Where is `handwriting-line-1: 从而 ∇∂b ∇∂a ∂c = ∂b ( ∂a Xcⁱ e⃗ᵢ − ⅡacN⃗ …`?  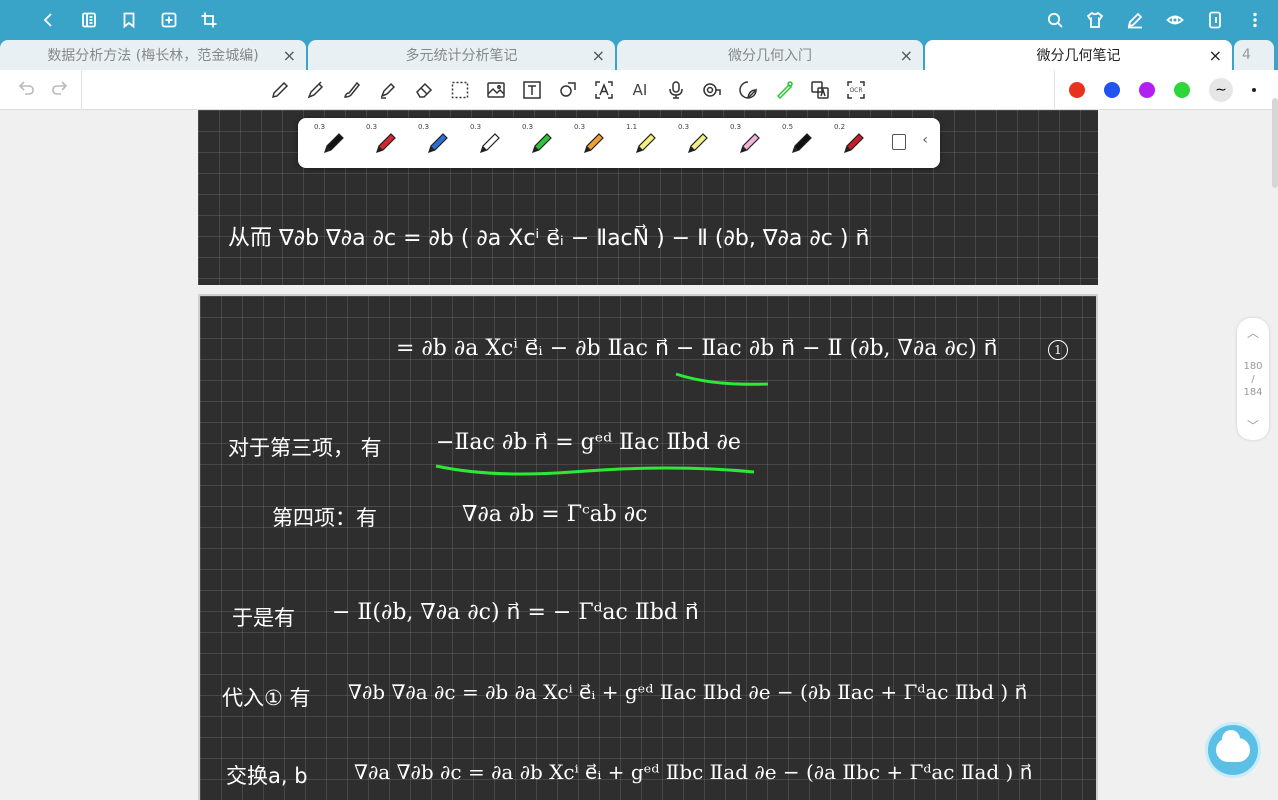
handwriting-line-1: 从而 ∇∂b ∇∂a ∂c = ∂b ( ∂a Xcⁱ e⃗ᵢ − ⅡacN⃗ … is located at coordinates (549, 238).